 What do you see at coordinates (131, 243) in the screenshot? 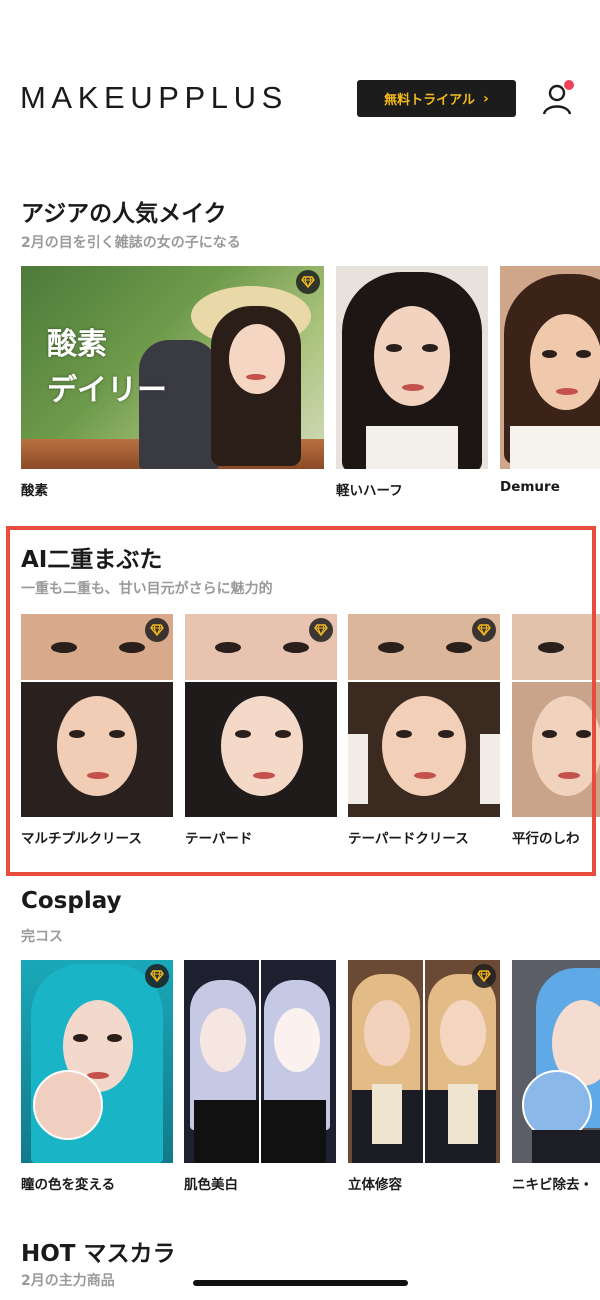
I see `section-subtitle: 2月の目を引く雑誌の女の子になる` at bounding box center [131, 243].